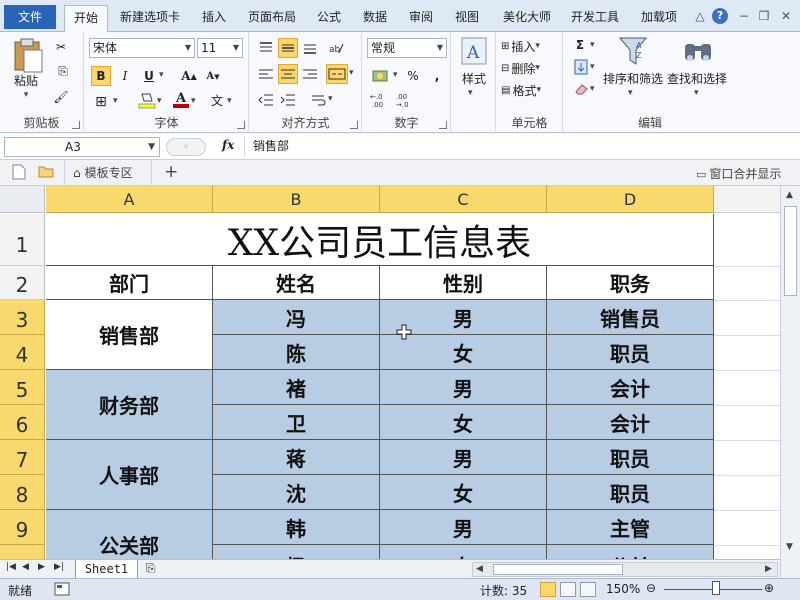 The image size is (800, 600). I want to click on row-header-3: 3, so click(22, 317).